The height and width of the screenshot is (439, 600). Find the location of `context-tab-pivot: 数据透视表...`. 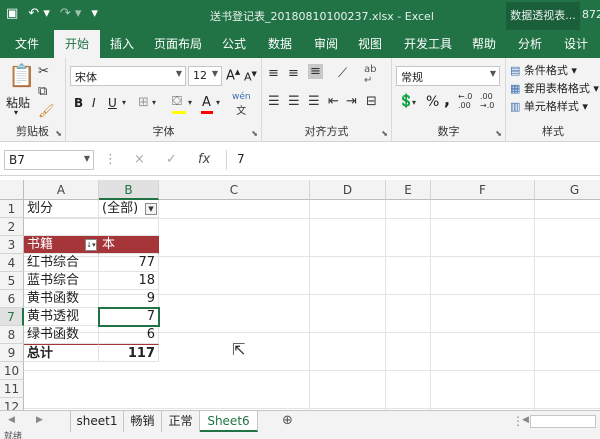

context-tab-pivot: 数据透视表... is located at coordinates (543, 16).